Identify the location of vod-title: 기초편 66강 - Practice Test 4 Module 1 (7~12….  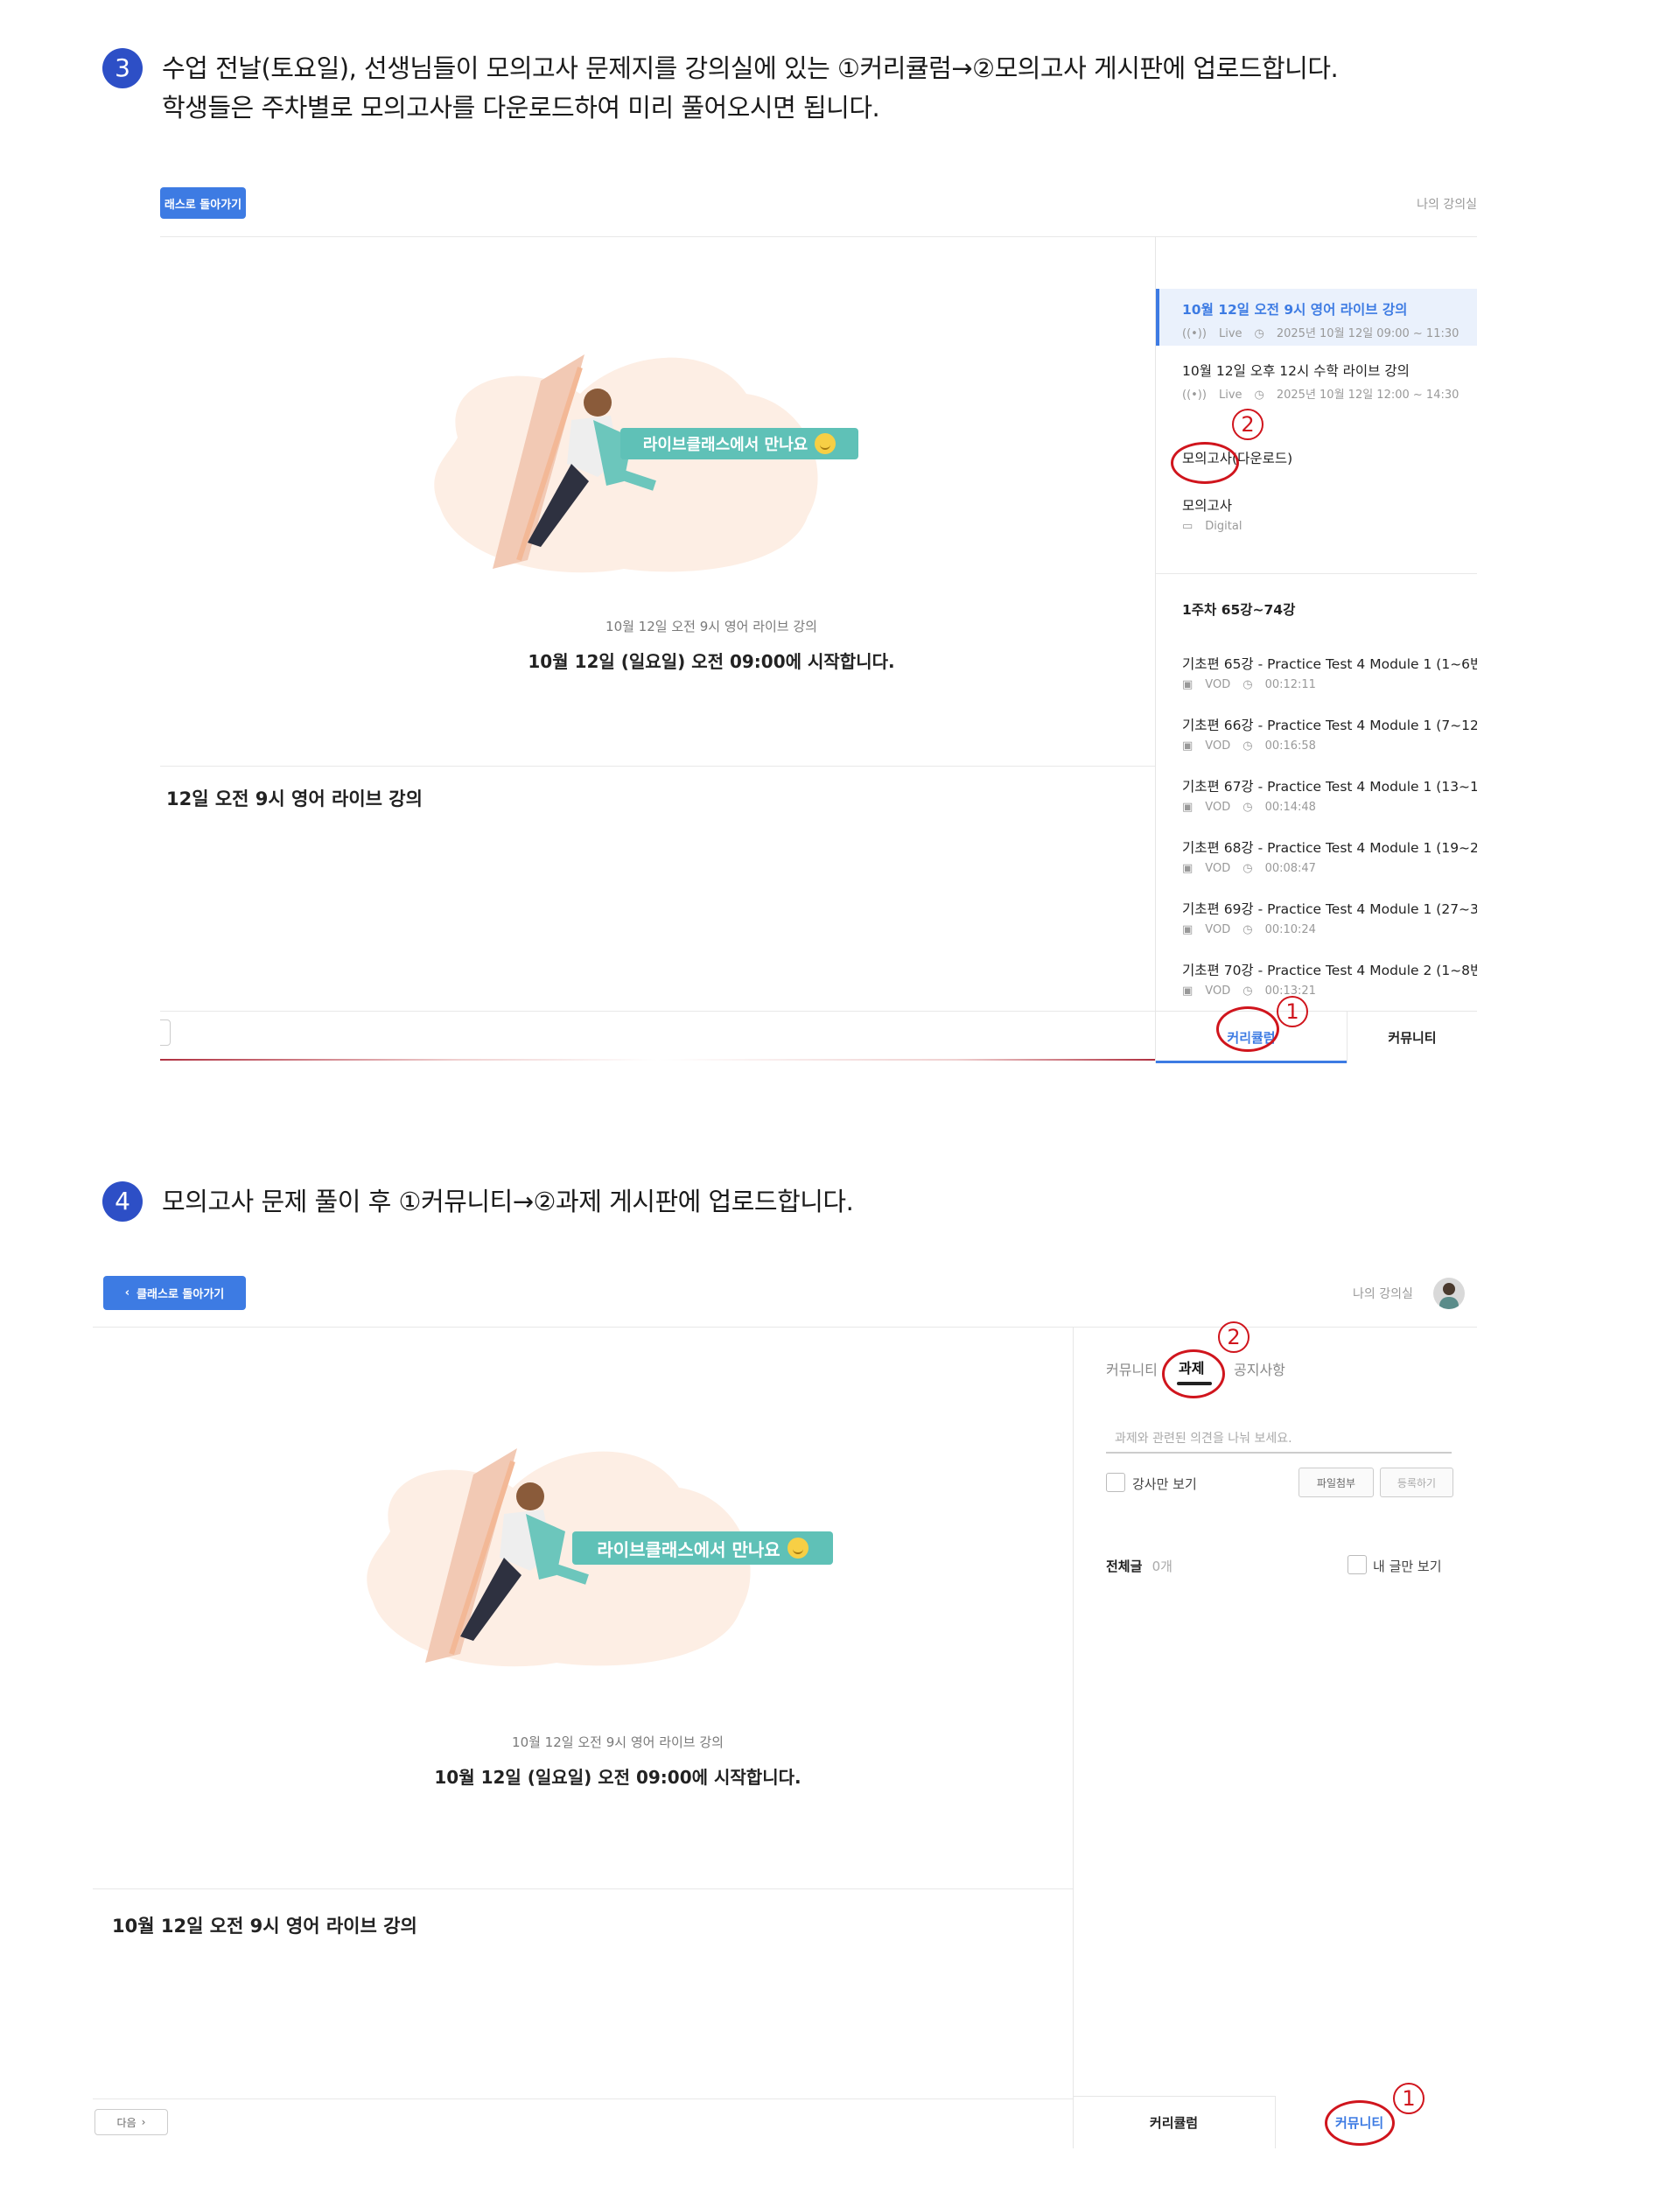
(1329, 725).